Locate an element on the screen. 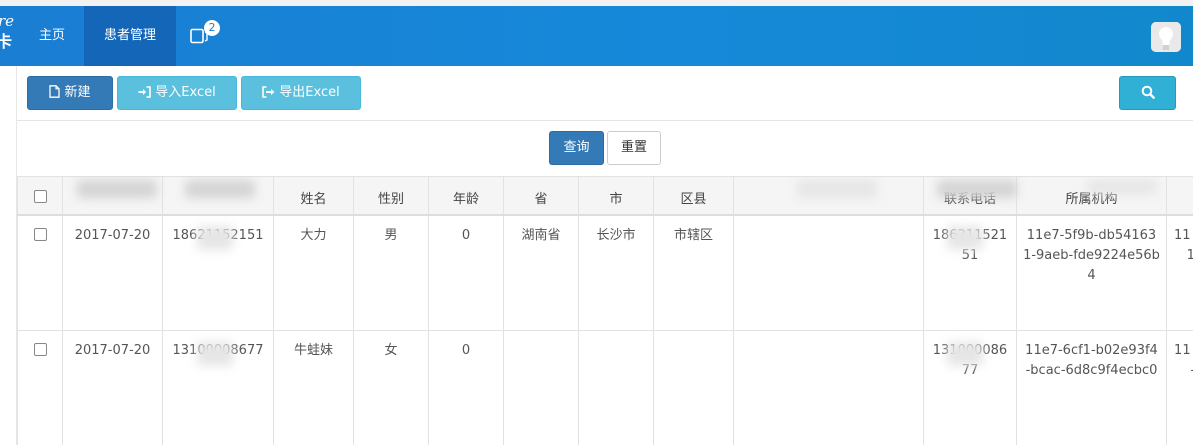  search-icon is located at coordinates (1148, 92).